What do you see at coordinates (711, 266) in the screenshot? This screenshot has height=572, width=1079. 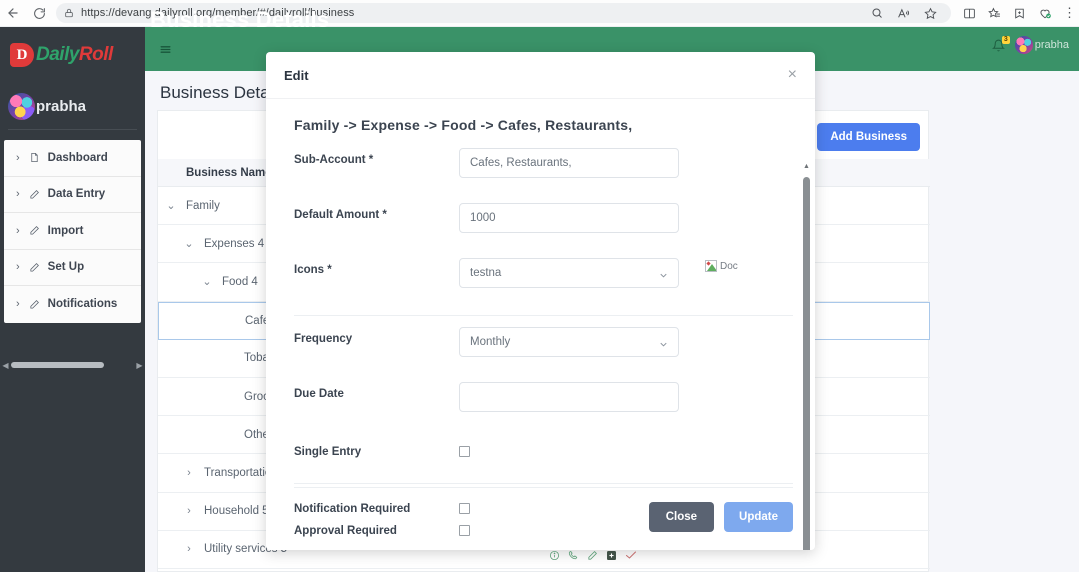 I see `broken-image-icon` at bounding box center [711, 266].